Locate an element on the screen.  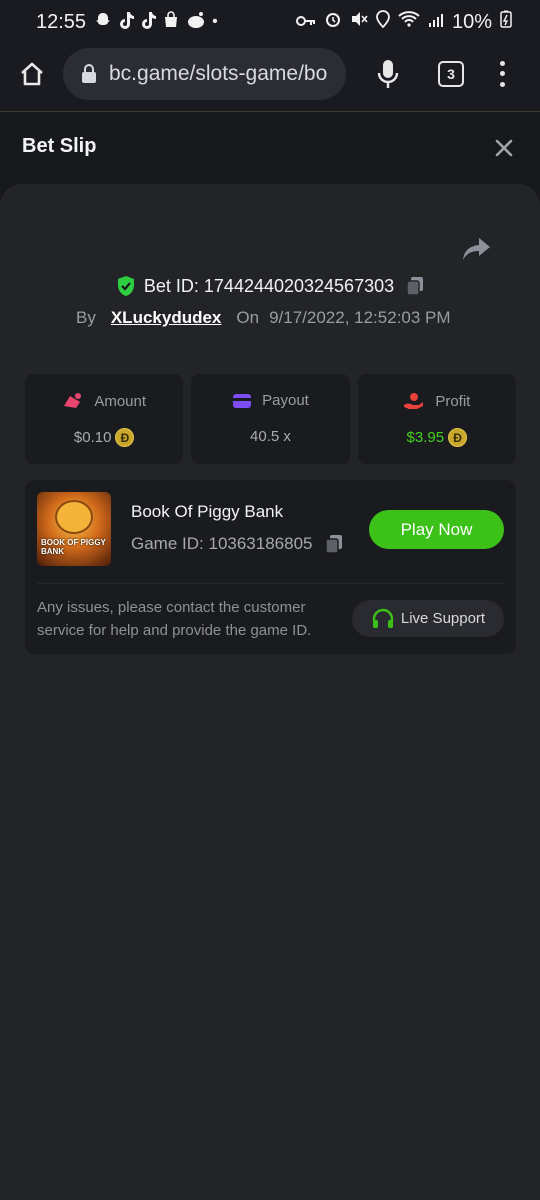
stat-value: 40.5 x is located at coordinates (270, 436).